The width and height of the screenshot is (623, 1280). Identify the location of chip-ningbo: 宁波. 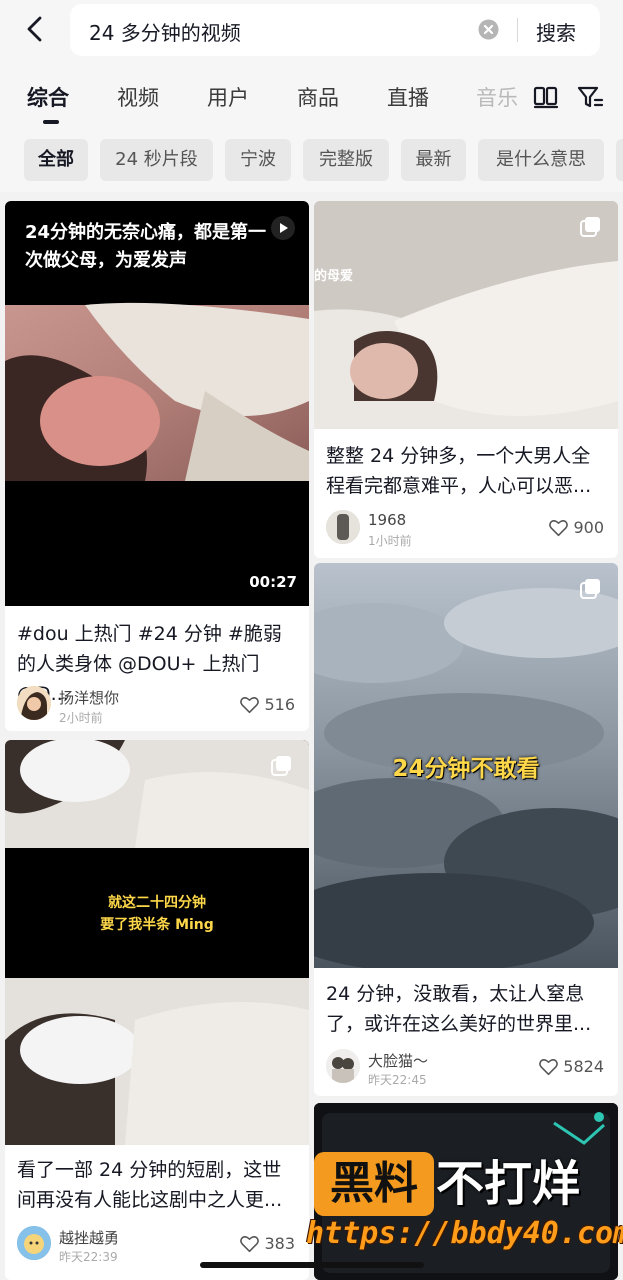
(258, 160).